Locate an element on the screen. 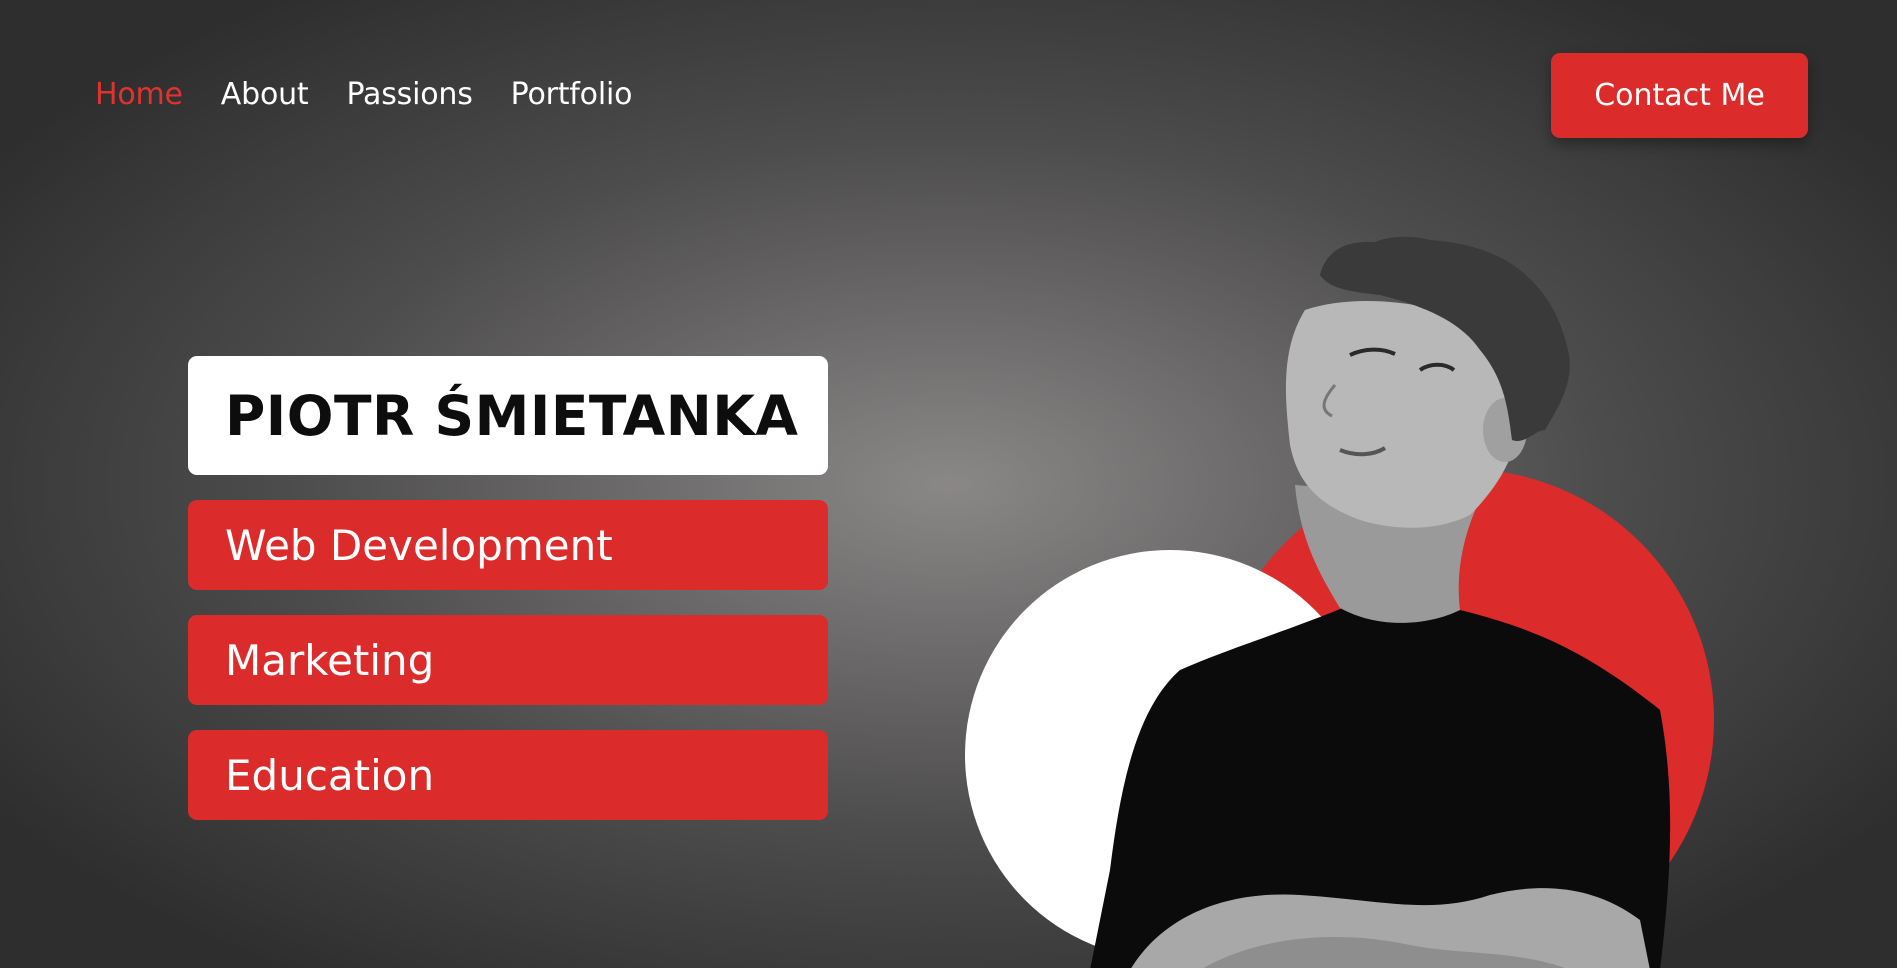 The height and width of the screenshot is (968, 1897). nav-portfolio-link: Portfolio is located at coordinates (572, 95).